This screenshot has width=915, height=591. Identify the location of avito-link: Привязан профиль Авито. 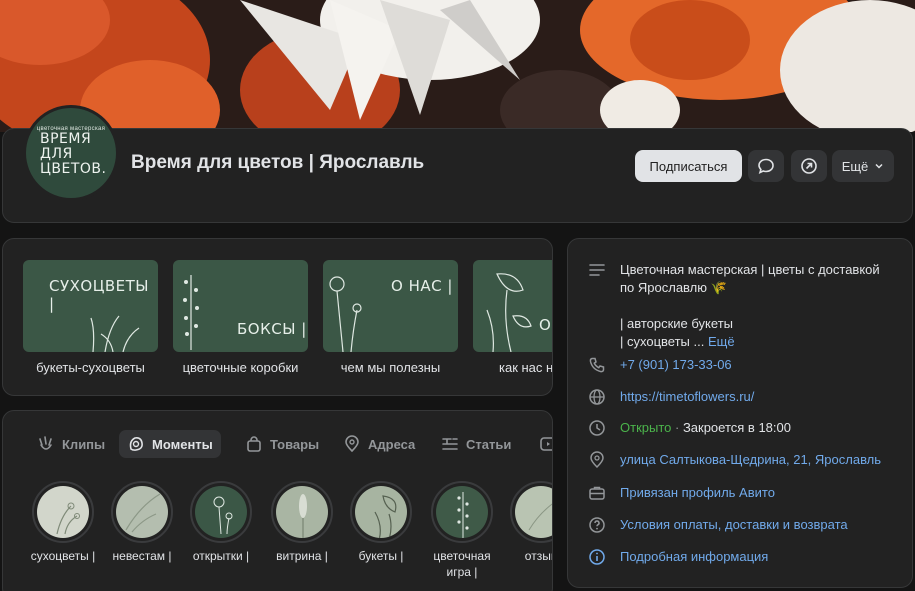
(697, 493).